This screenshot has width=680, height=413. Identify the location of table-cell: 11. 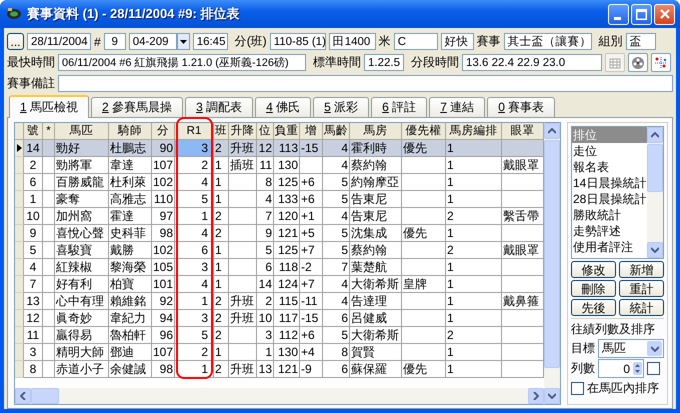
(265, 165).